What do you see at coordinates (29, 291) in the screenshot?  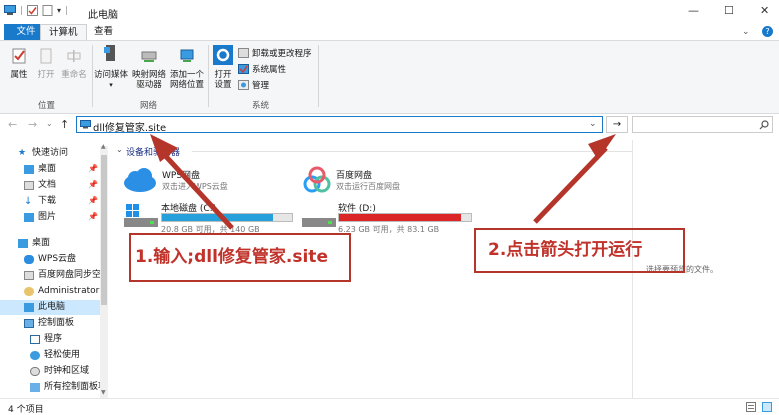 I see `user-icon` at bounding box center [29, 291].